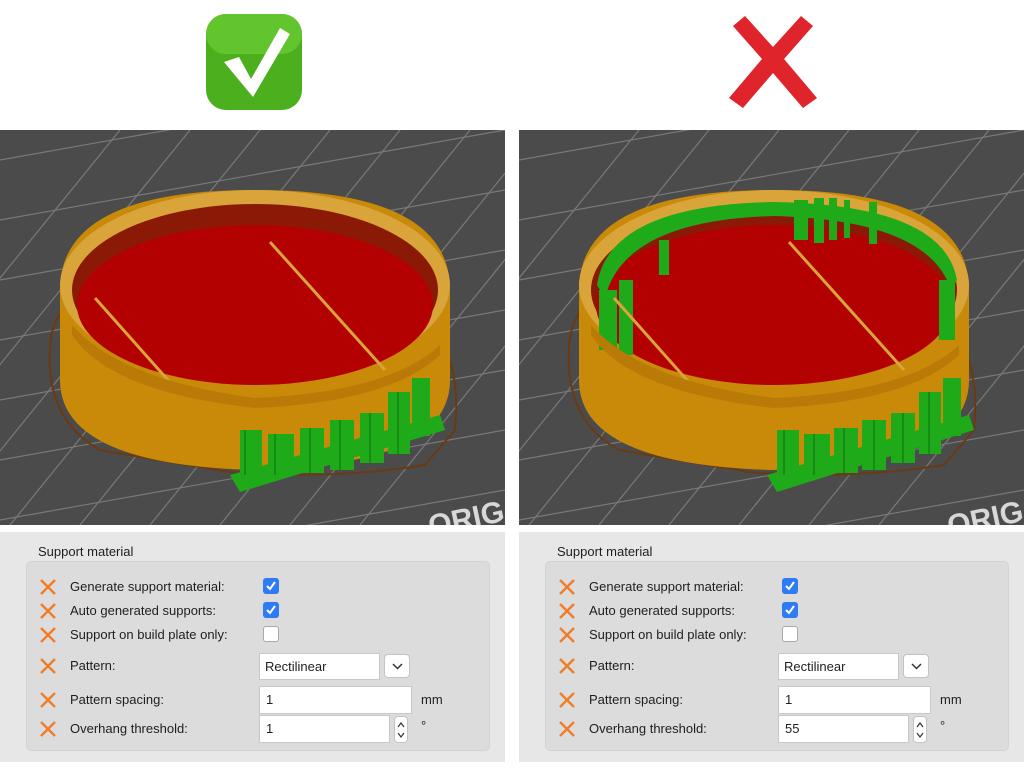 The width and height of the screenshot is (1024, 768). What do you see at coordinates (324, 729) in the screenshot?
I see `overhang-threshold-input: 1` at bounding box center [324, 729].